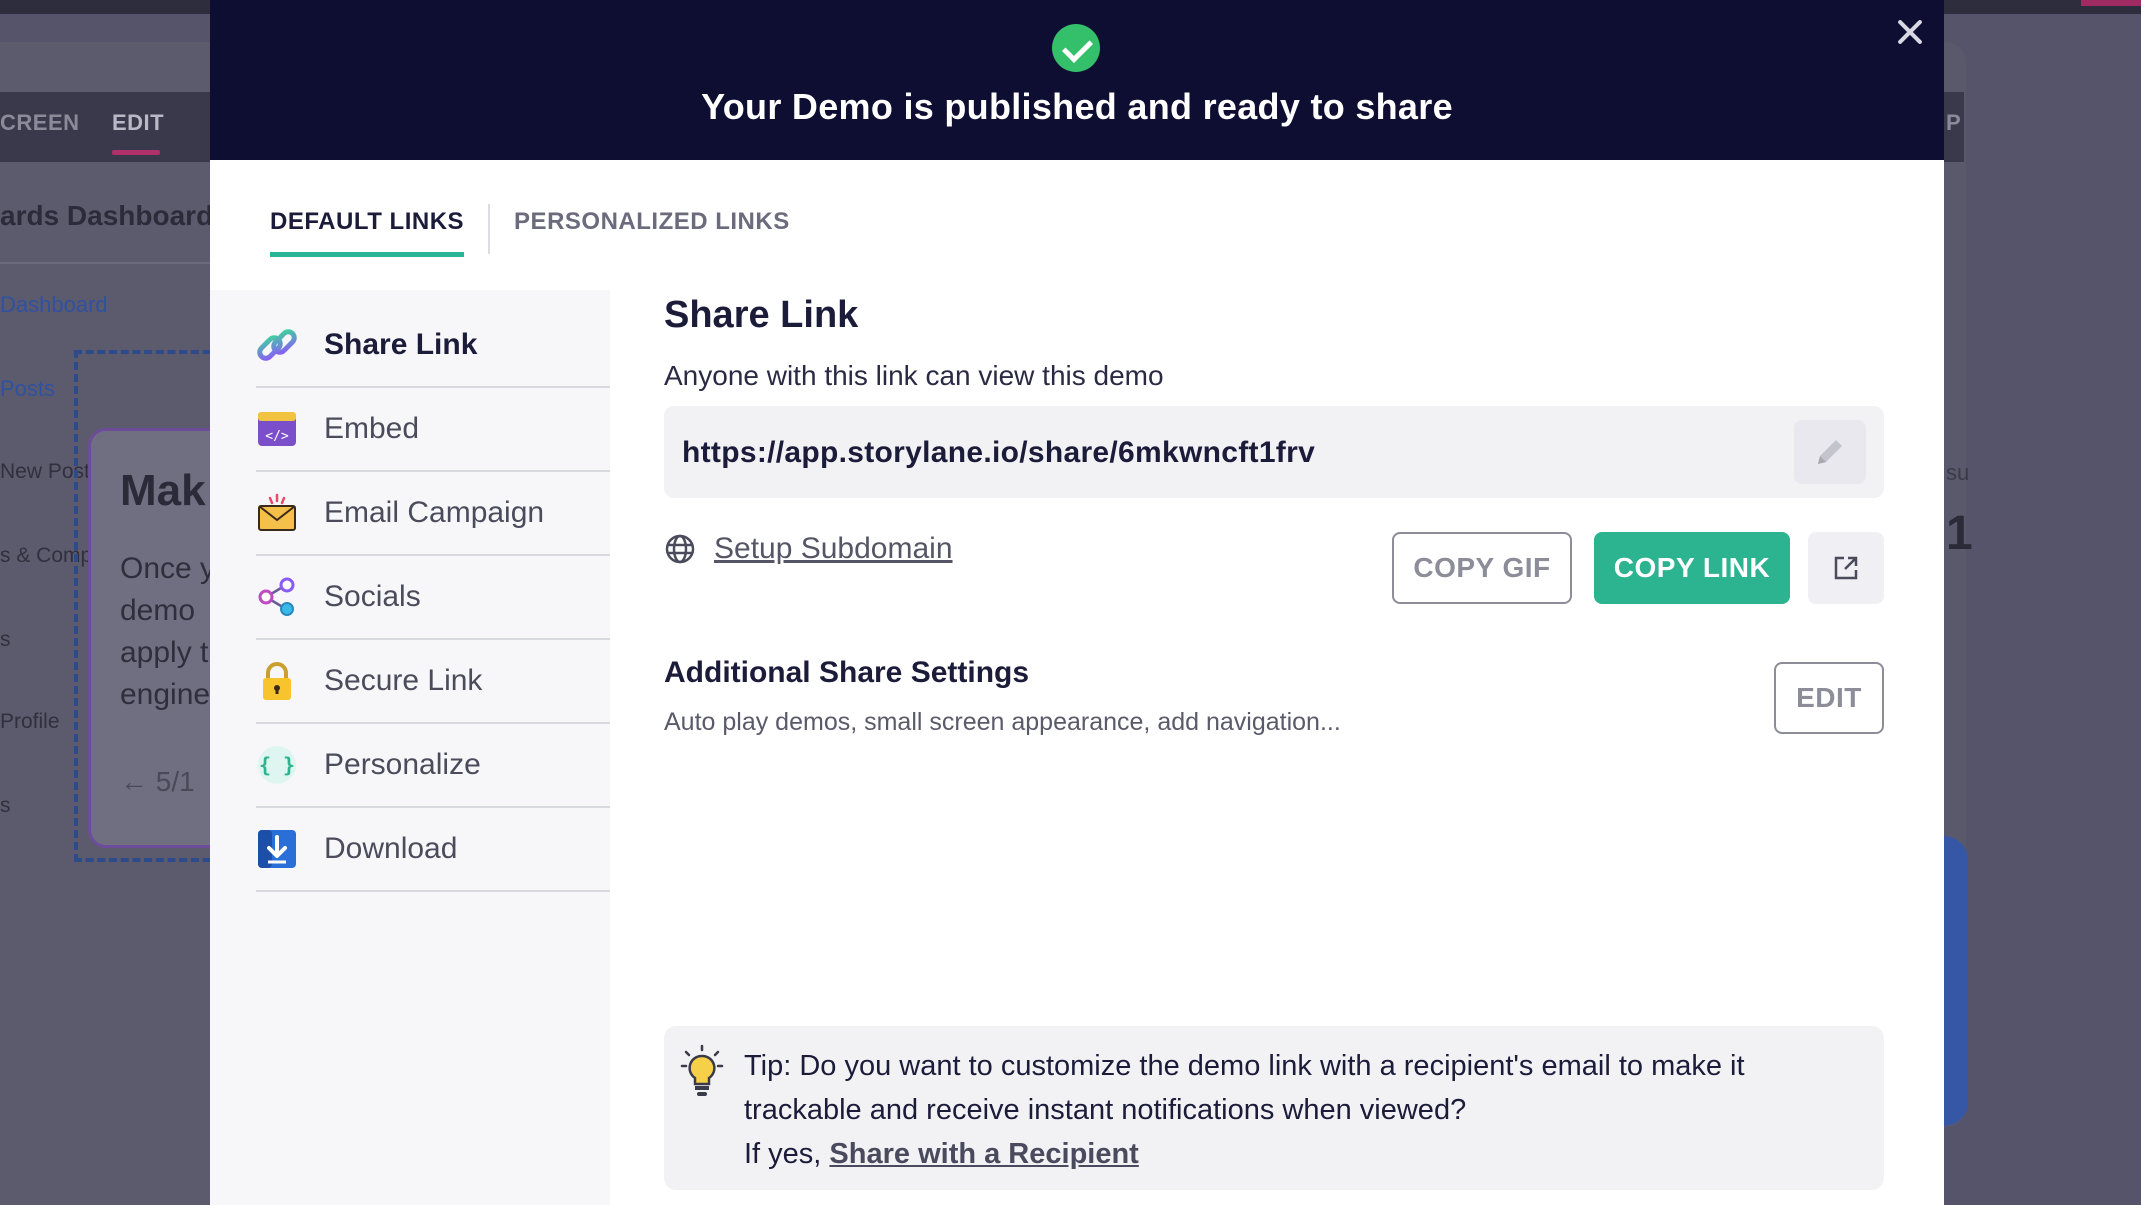  Describe the element at coordinates (1076, 48) in the screenshot. I see `success-check-icon` at that location.